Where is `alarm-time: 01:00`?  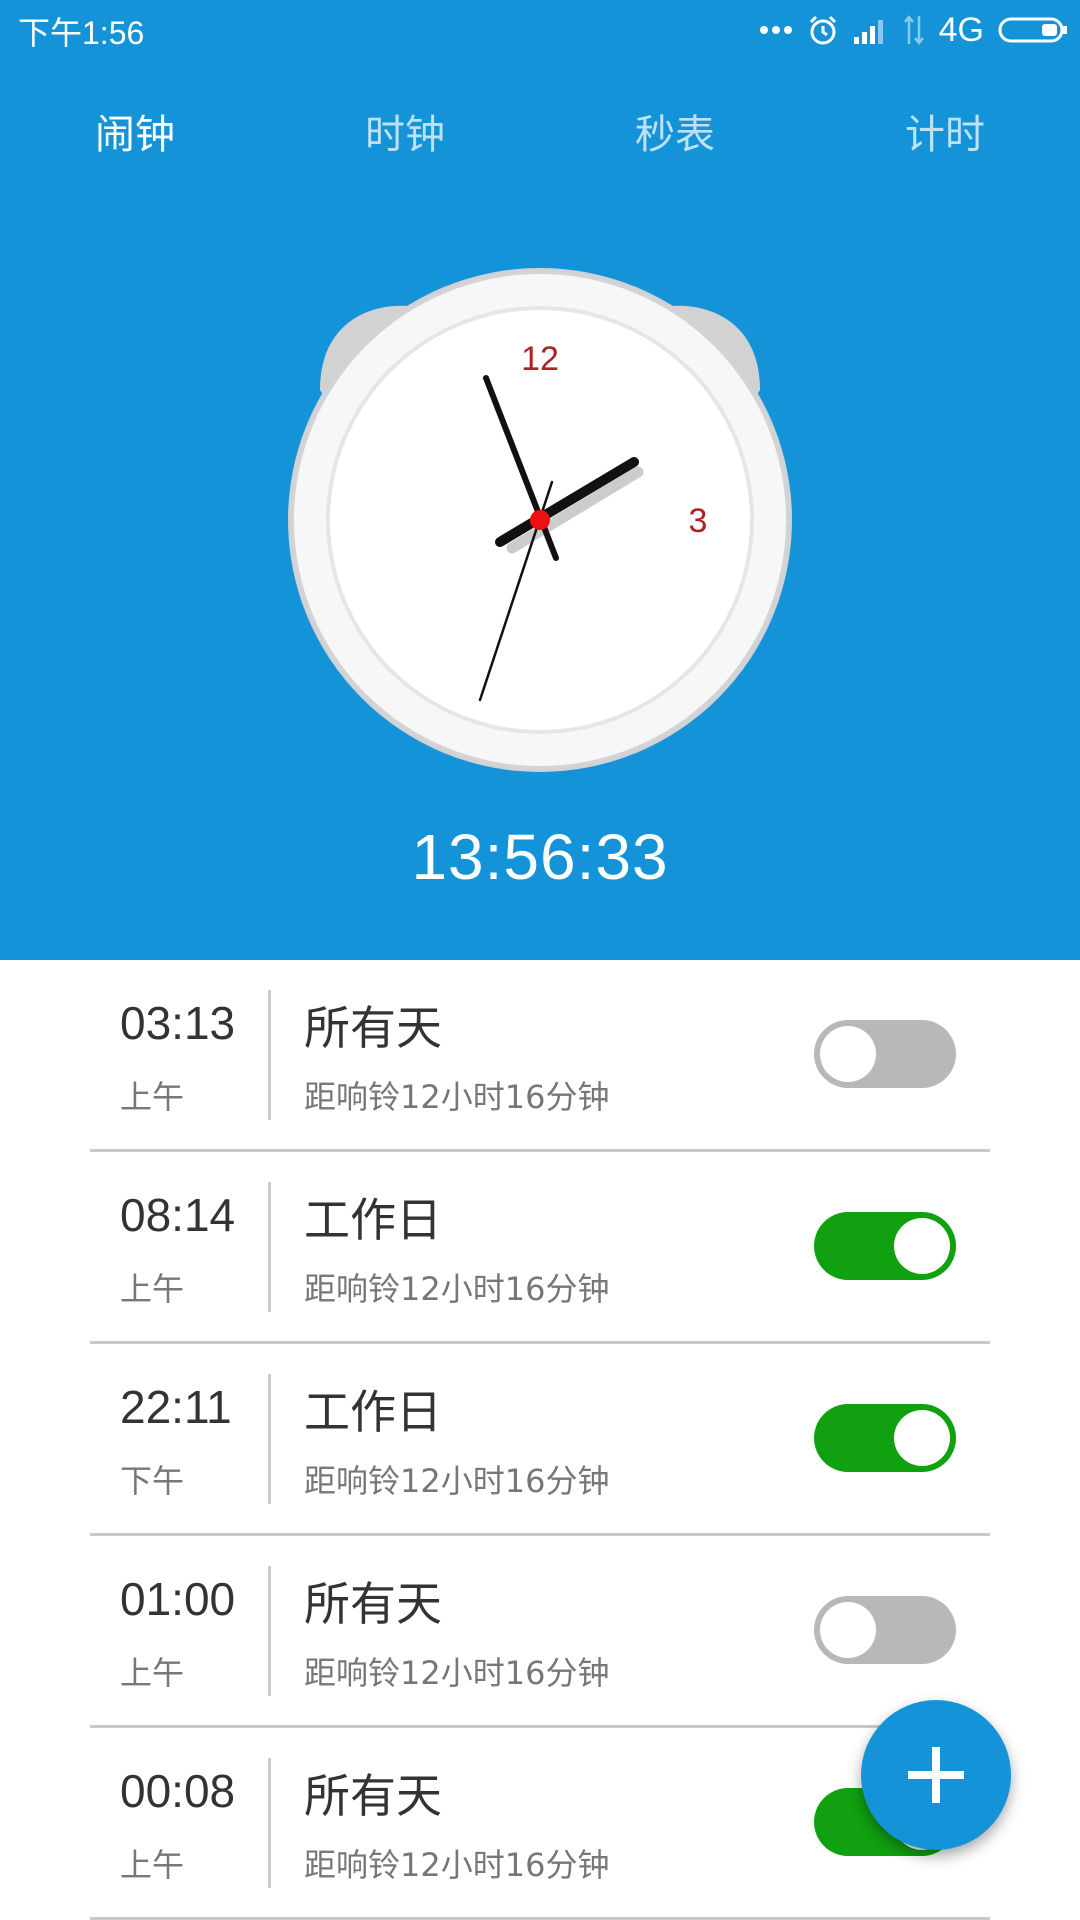
alarm-time: 01:00 is located at coordinates (178, 1599).